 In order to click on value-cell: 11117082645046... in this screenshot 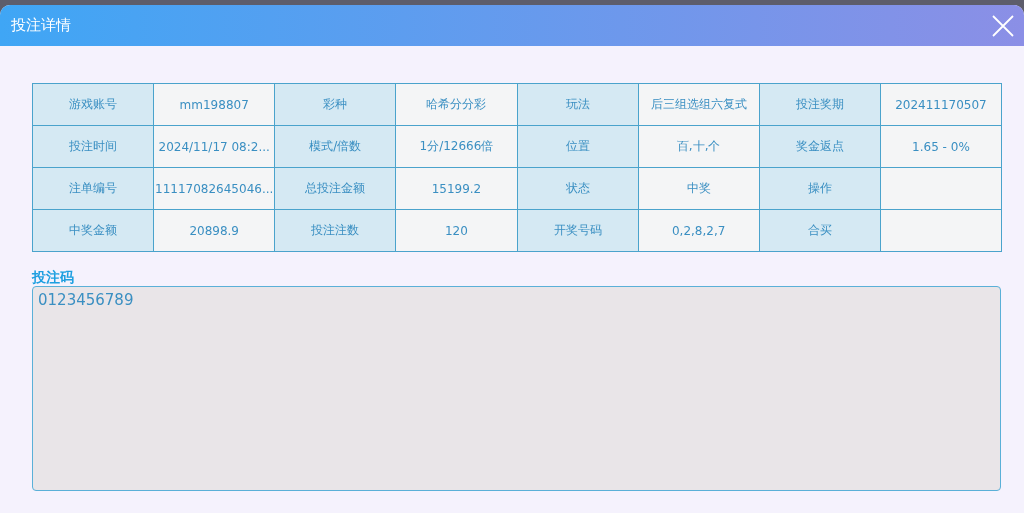, I will do `click(215, 189)`.